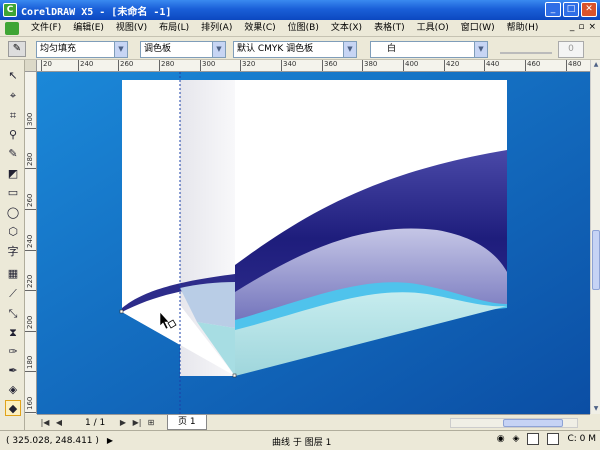 This screenshot has height=450, width=600. Describe the element at coordinates (13, 154) in the screenshot. I see `freehand-tool-icon: ✎` at that location.